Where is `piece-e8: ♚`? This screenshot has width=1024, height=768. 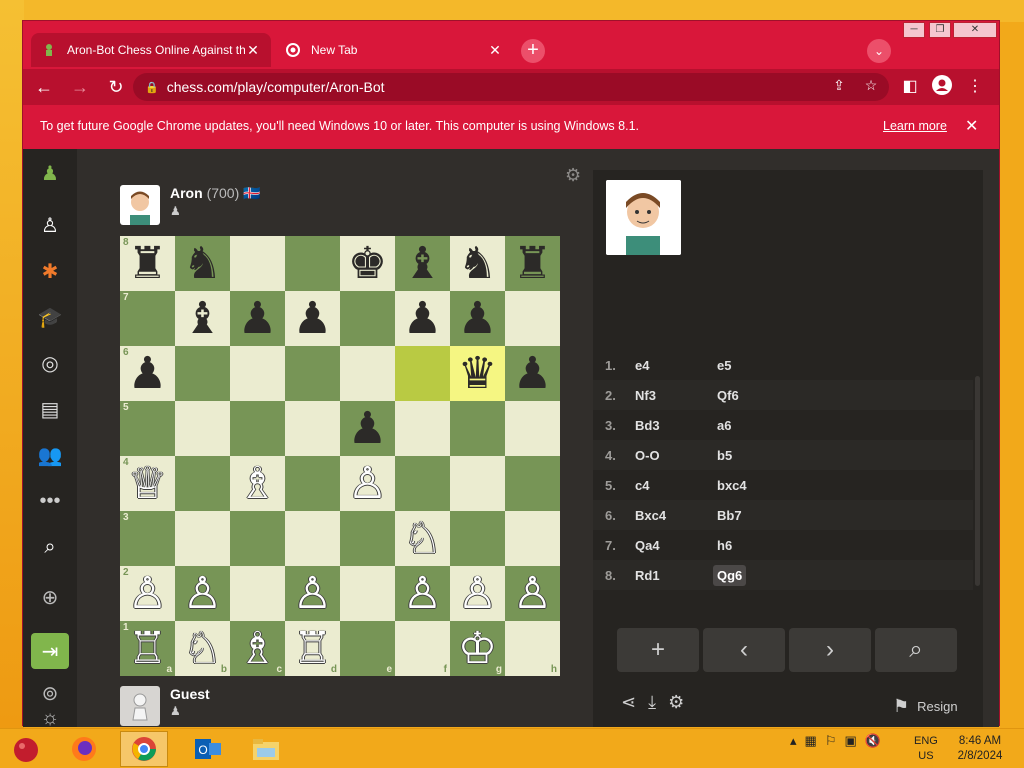
piece-e8: ♚ is located at coordinates (367, 263).